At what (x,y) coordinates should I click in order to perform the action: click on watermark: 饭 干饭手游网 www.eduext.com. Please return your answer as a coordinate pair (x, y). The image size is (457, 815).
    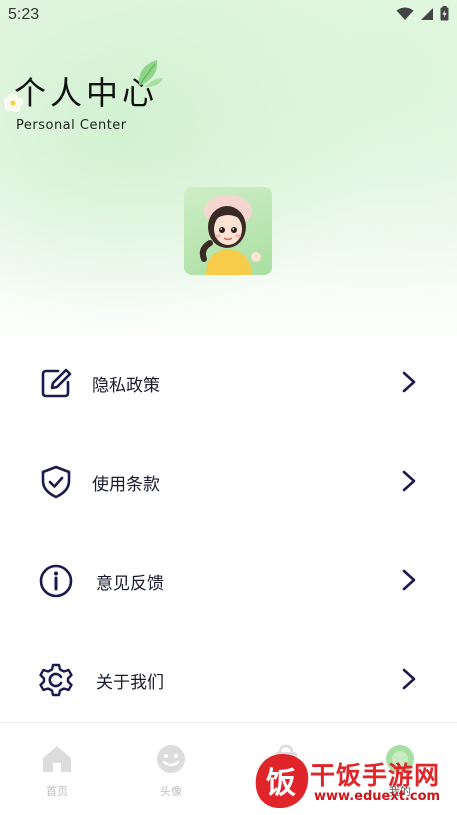
    Looking at the image, I should click on (352, 781).